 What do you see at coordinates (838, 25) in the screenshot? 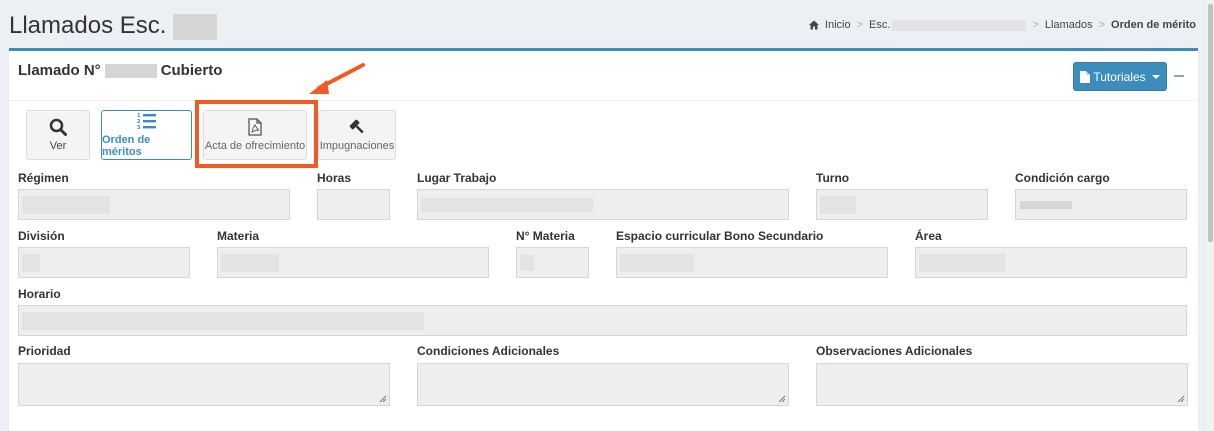
I see `breadcrumb-home: Inicio` at bounding box center [838, 25].